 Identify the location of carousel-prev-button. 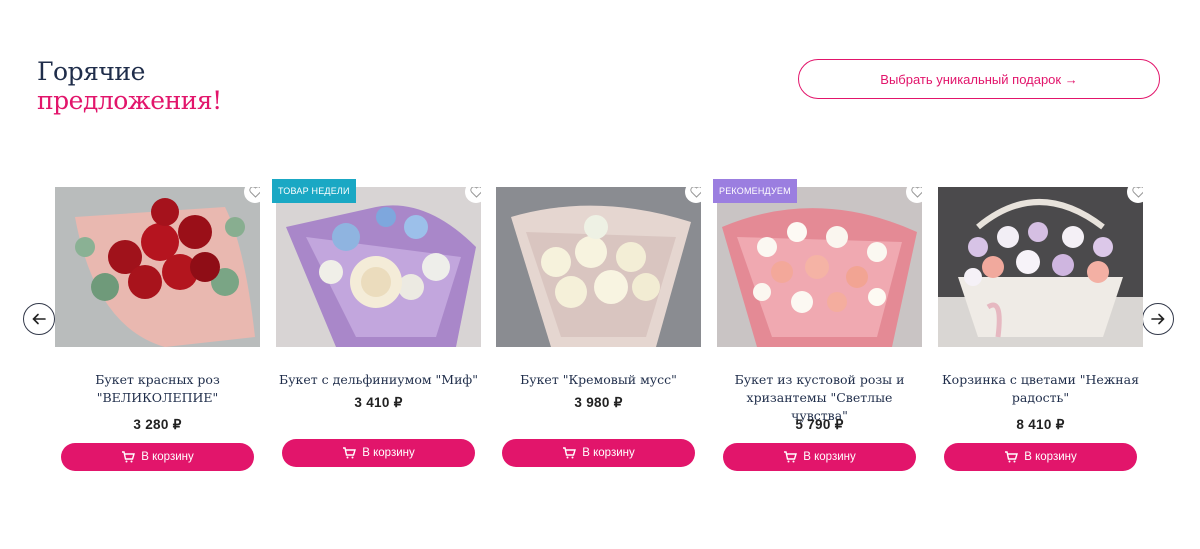
(39, 319).